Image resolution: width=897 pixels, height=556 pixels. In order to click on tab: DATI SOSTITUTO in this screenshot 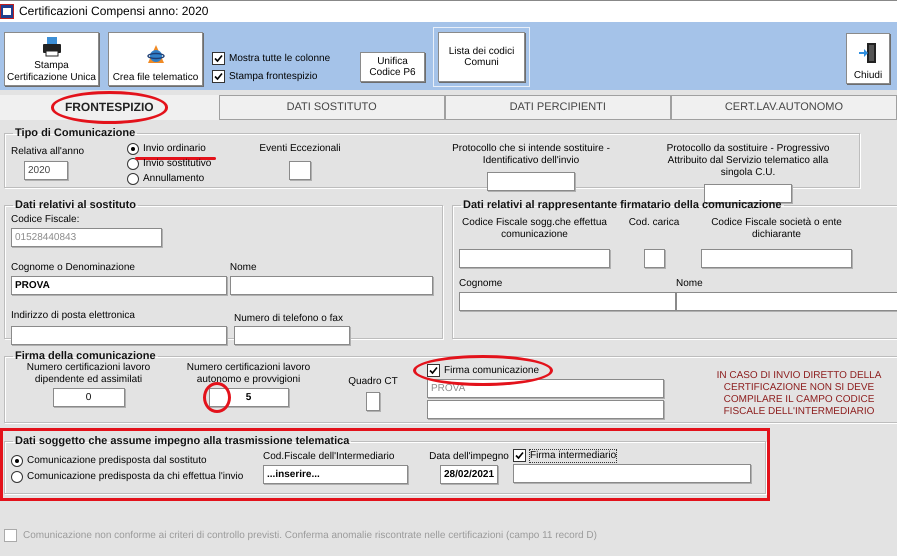, I will do `click(331, 107)`.